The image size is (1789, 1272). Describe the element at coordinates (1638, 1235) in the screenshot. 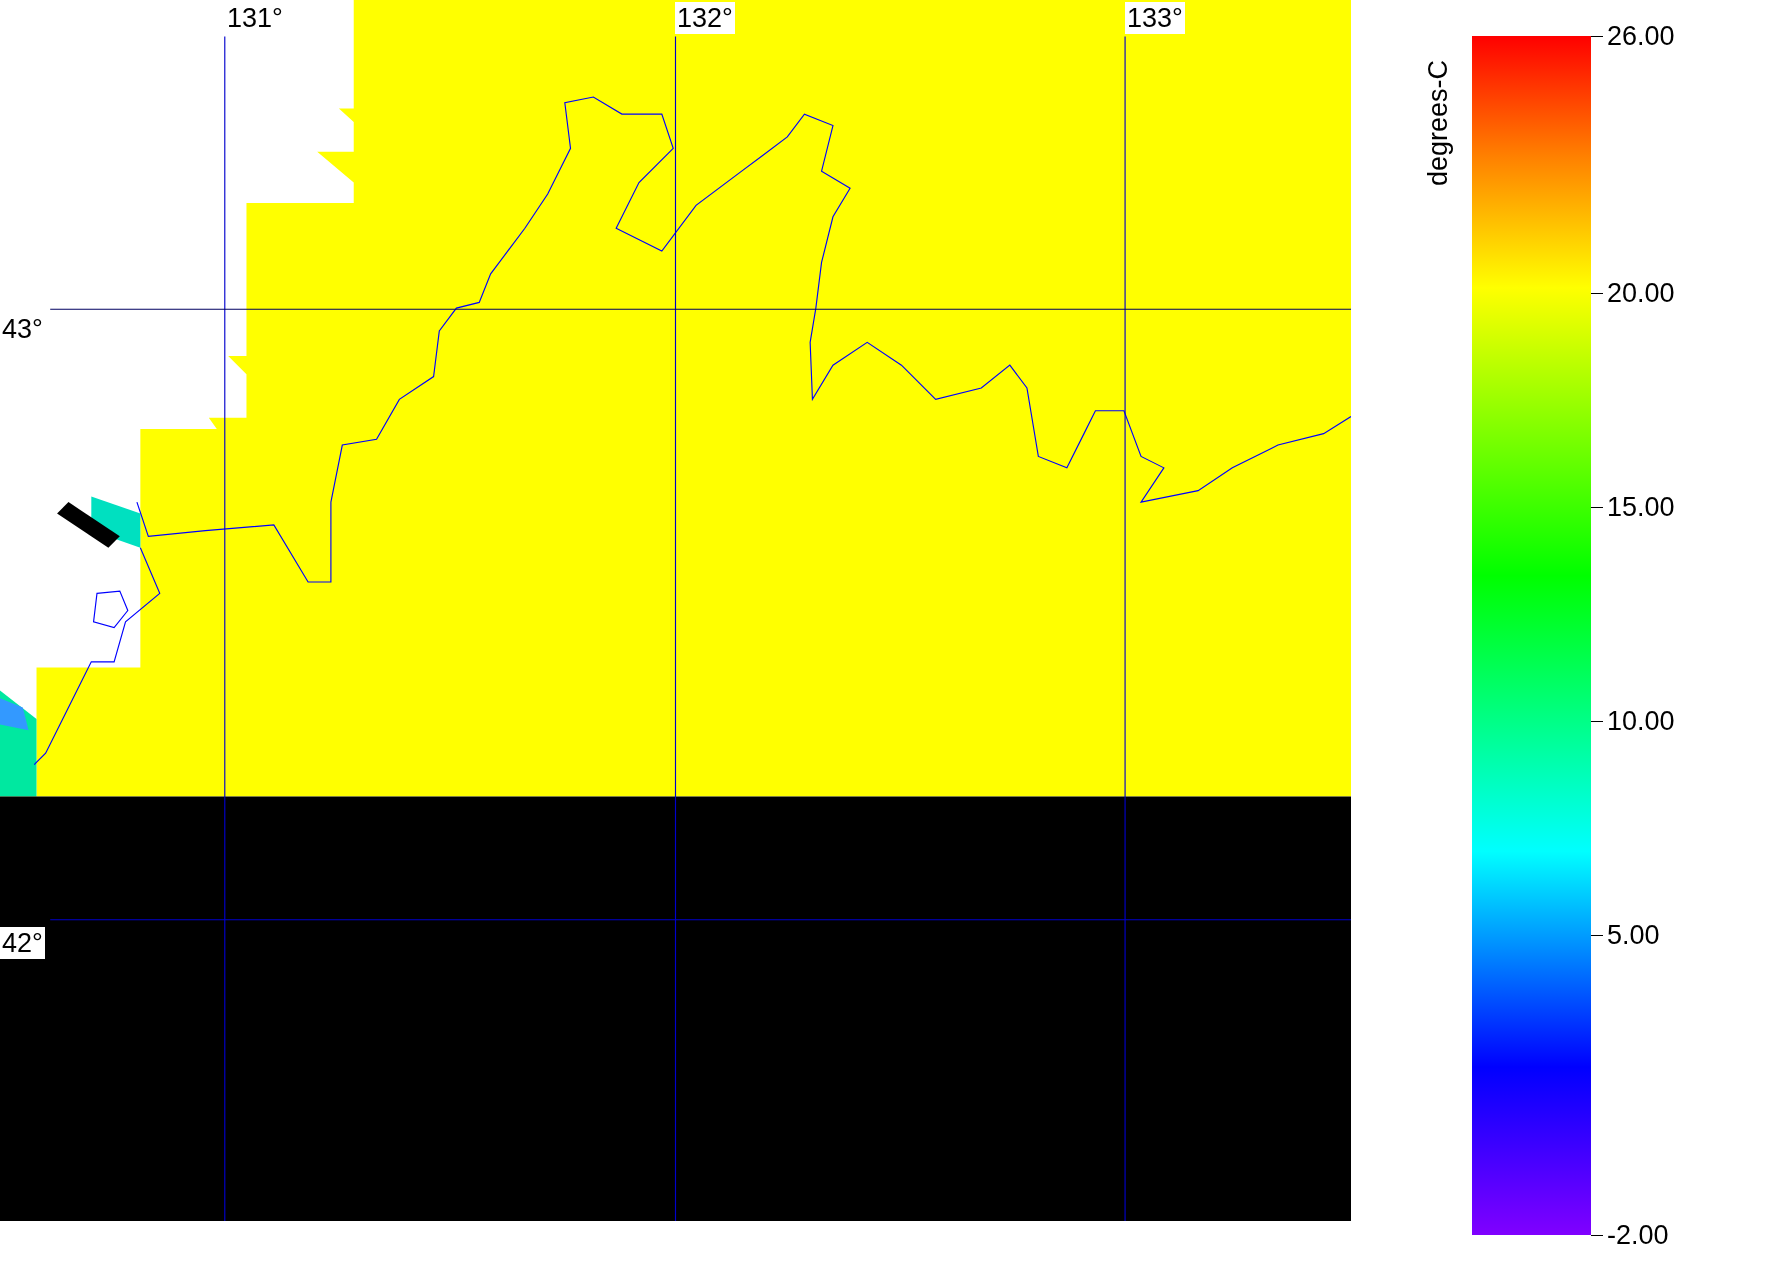

I see `colorbar-tick-label: -2.00` at that location.